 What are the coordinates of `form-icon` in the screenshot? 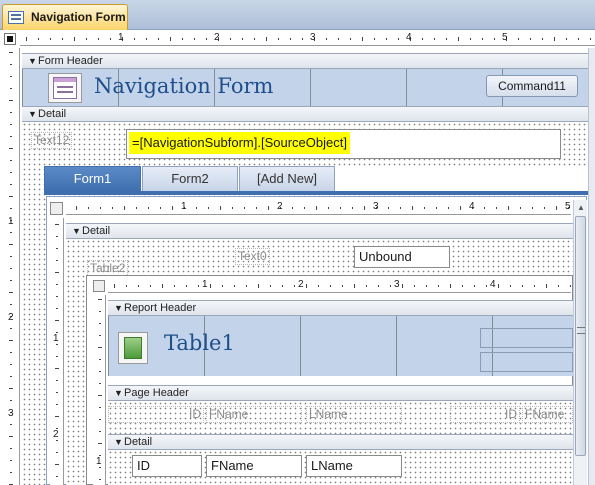 It's located at (16, 17).